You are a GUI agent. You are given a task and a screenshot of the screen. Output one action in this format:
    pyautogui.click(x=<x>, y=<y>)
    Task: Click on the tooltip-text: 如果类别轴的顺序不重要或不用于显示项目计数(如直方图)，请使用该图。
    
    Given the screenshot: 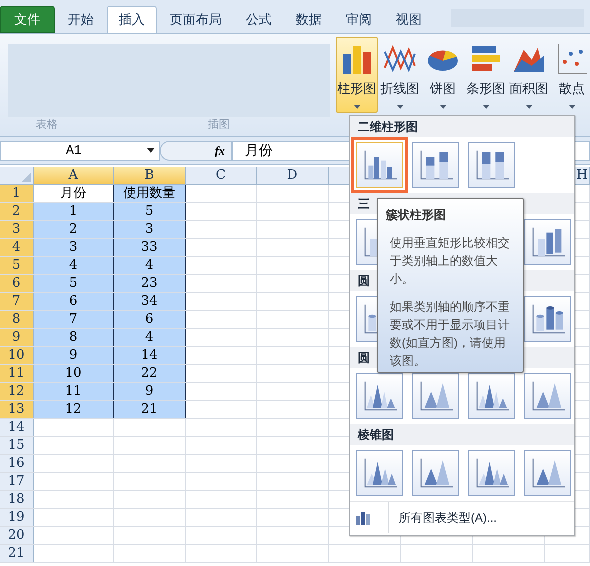 What is the action you would take?
    pyautogui.click(x=450, y=334)
    